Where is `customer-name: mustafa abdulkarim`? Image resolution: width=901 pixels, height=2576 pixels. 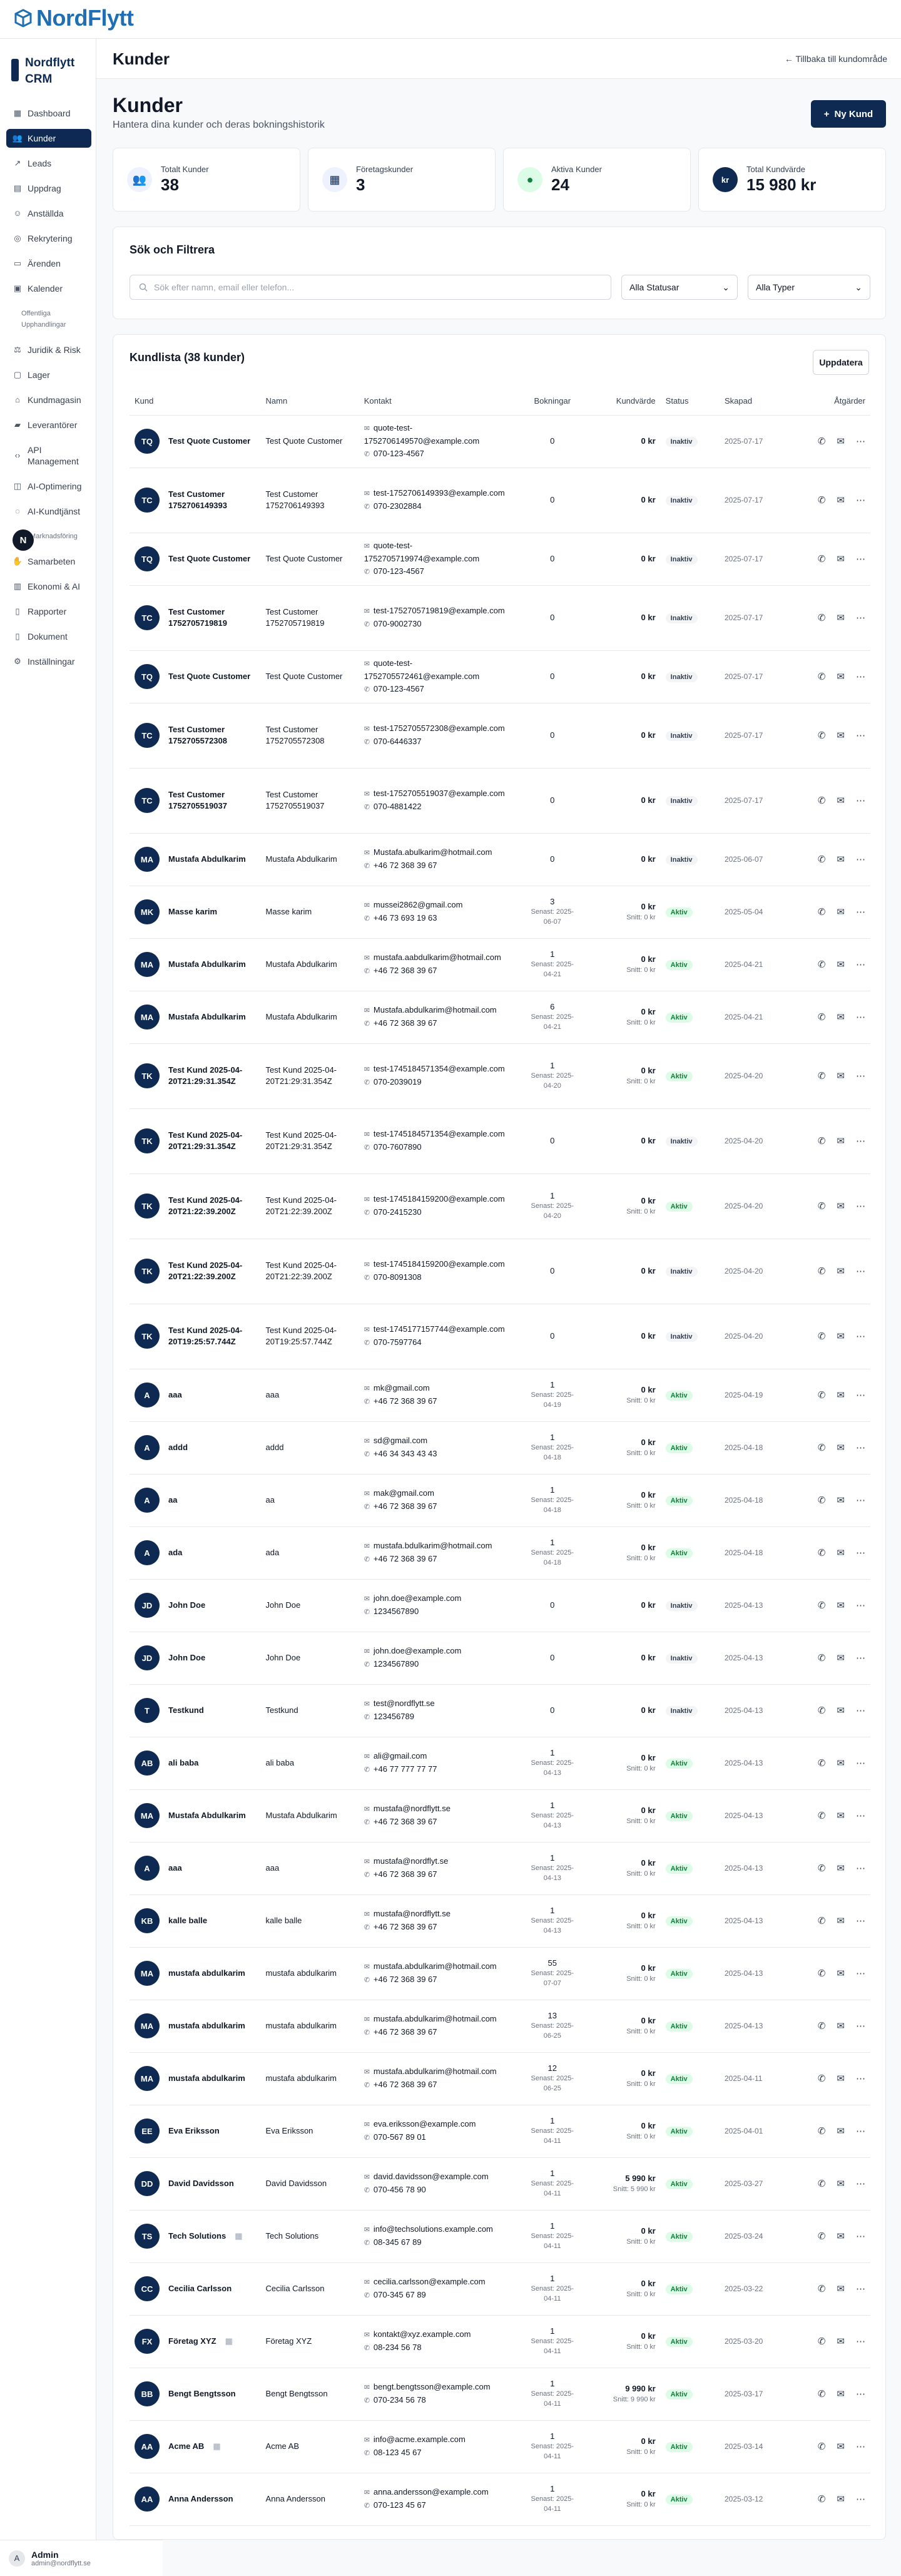 customer-name: mustafa abdulkarim is located at coordinates (206, 2026).